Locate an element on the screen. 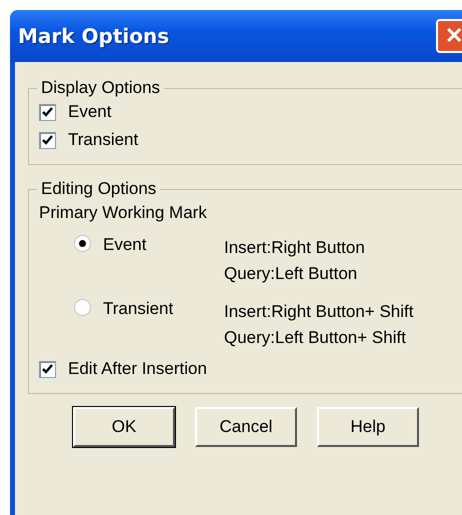 The width and height of the screenshot is (462, 515). checkbox-label: Edit After Insertion is located at coordinates (137, 369).